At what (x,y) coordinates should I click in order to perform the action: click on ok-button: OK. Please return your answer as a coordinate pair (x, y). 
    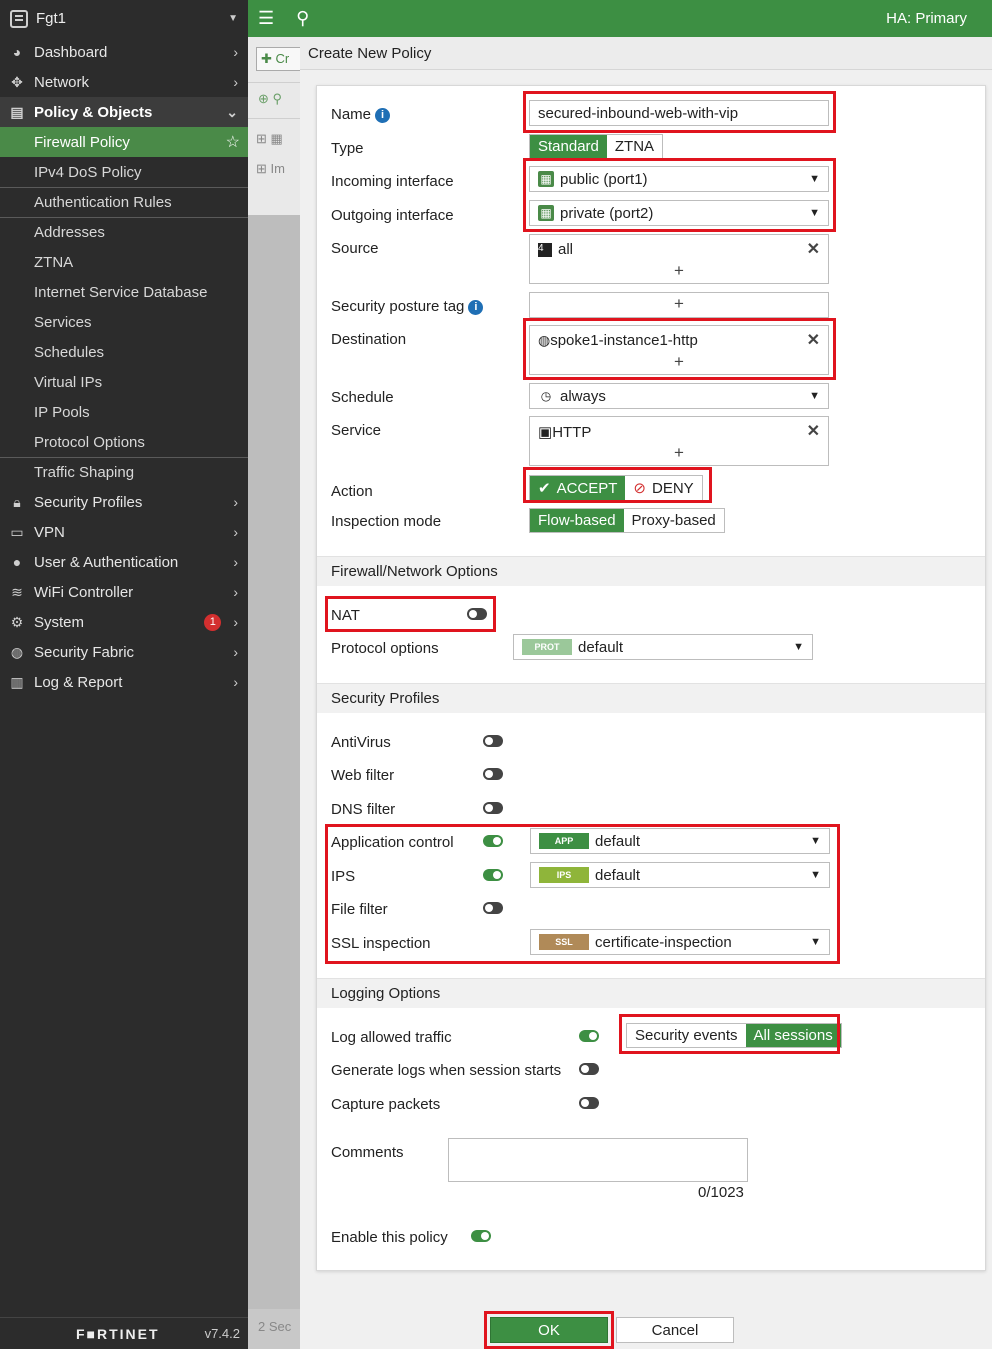
    Looking at the image, I should click on (549, 1330).